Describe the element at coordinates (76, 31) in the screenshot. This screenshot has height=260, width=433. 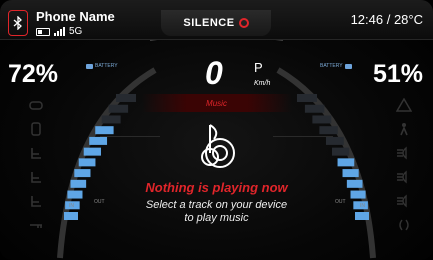
I see `network-type: 5G` at that location.